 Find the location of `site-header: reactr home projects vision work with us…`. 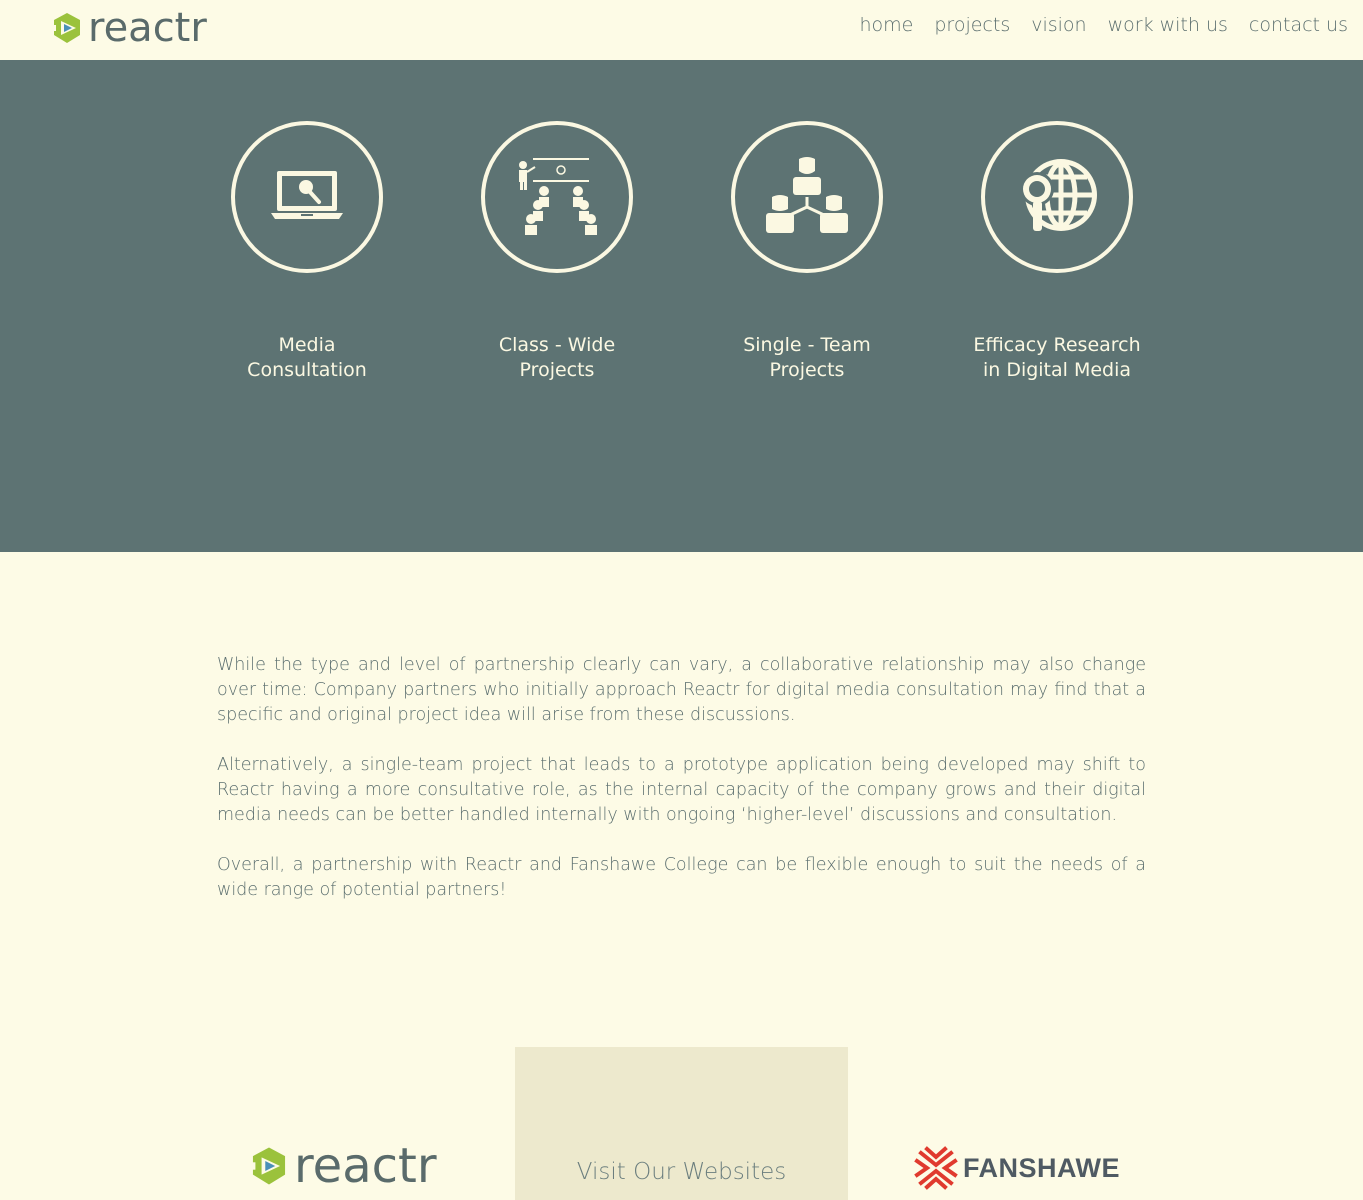

site-header: reactr home projects vision work with us… is located at coordinates (681, 30).